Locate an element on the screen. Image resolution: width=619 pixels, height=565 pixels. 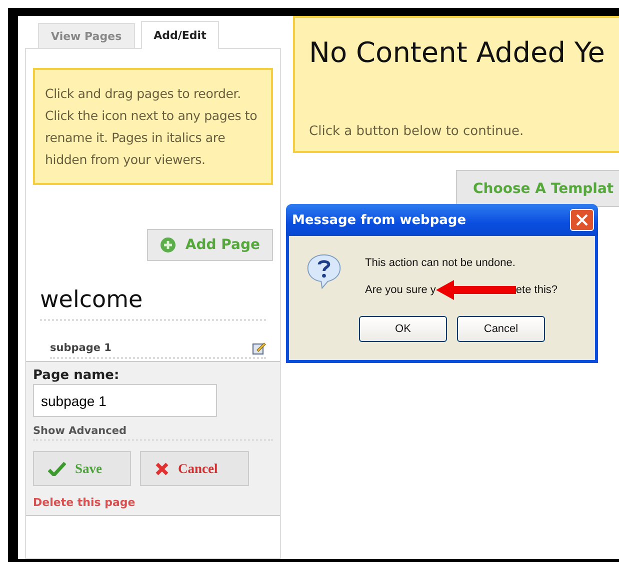
dialog-title: Message from webpage is located at coordinates (379, 220).